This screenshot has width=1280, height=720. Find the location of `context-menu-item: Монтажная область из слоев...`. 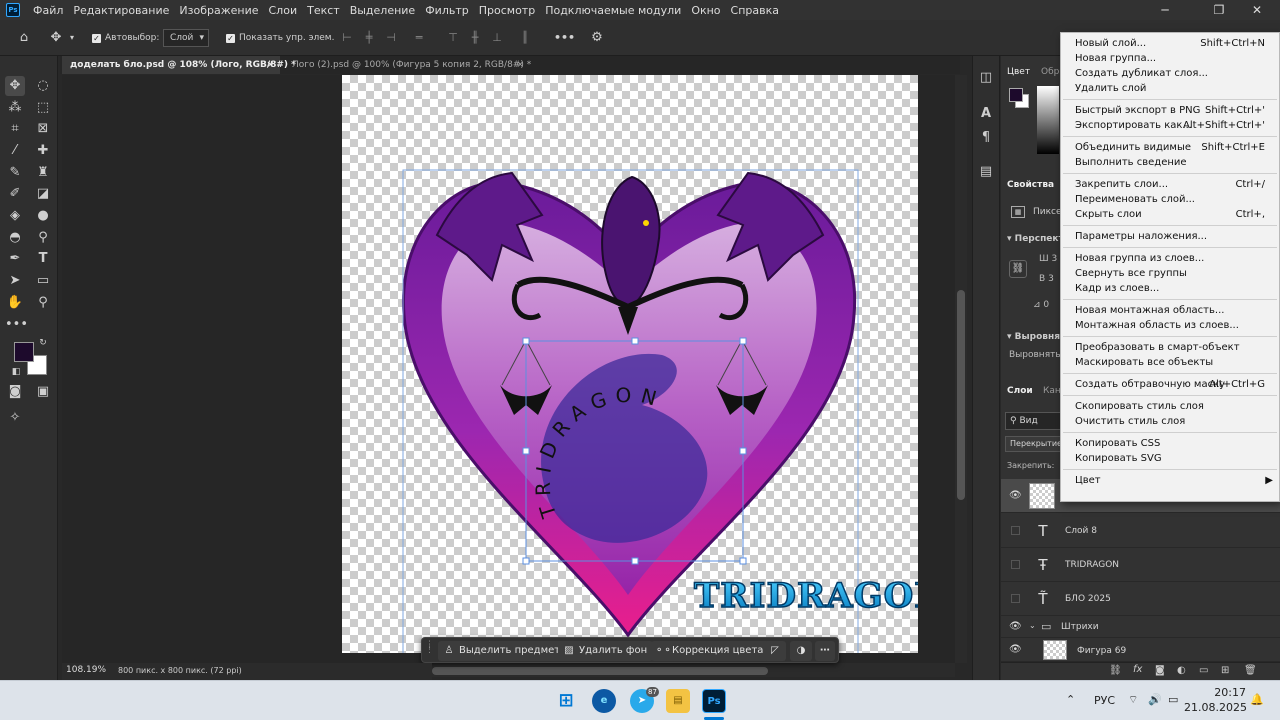

context-menu-item: Монтажная область из слоев... is located at coordinates (1170, 325).